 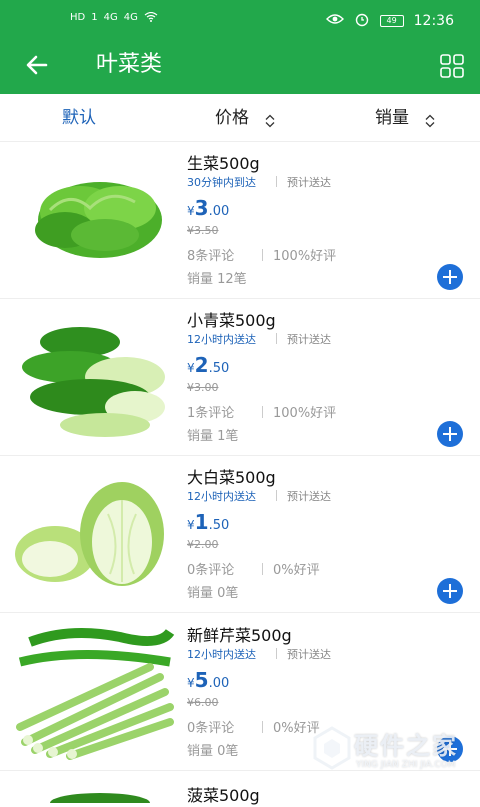 I want to click on sim-indicator: 1, so click(x=94, y=17).